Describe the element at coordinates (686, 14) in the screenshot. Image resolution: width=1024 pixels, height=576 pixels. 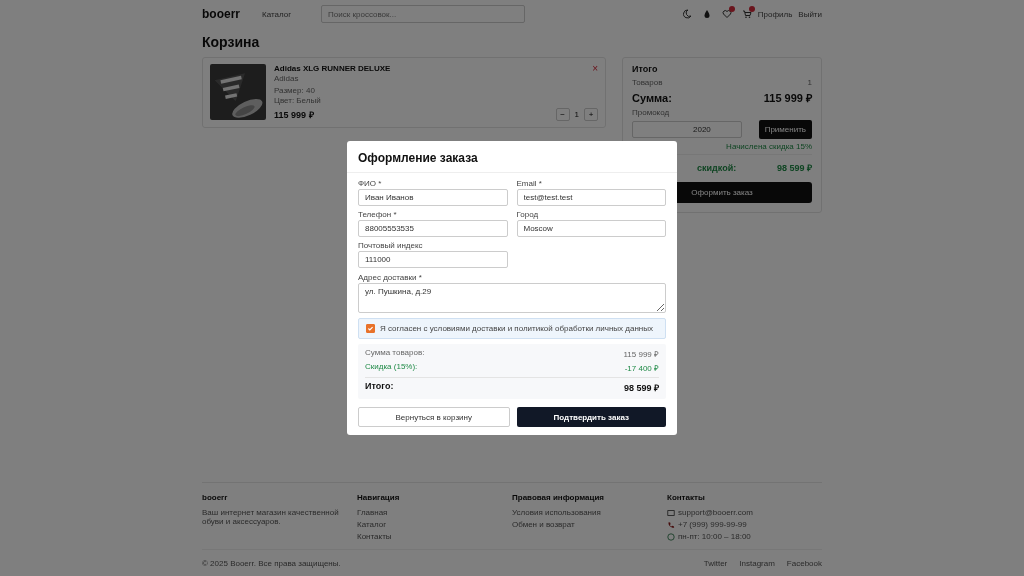
I see `moon-icon` at that location.